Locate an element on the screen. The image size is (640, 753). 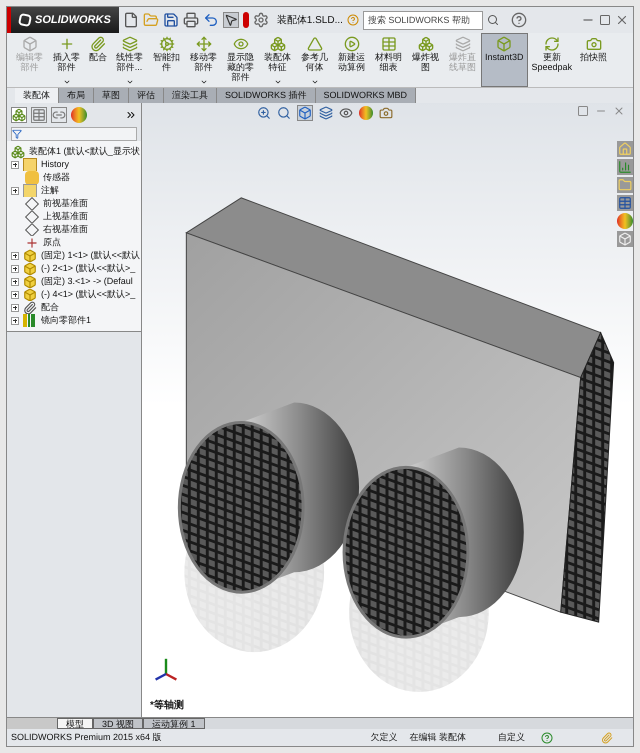
model-tab: 运动算例 1 is located at coordinates (174, 723).